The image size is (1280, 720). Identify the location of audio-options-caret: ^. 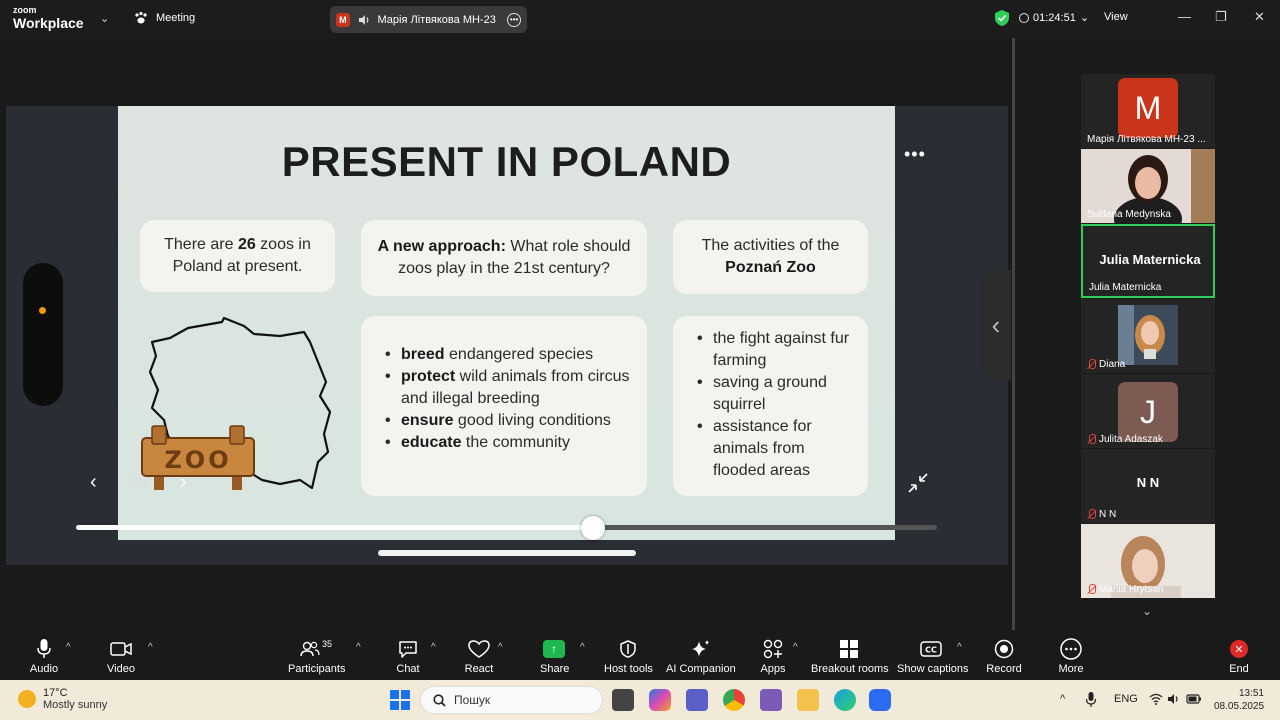
(68, 647).